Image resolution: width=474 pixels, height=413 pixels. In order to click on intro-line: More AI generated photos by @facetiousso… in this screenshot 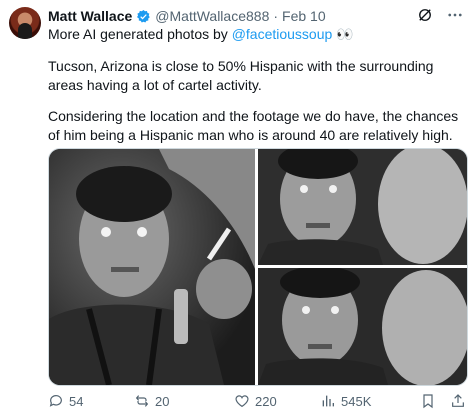, I will do `click(201, 34)`.